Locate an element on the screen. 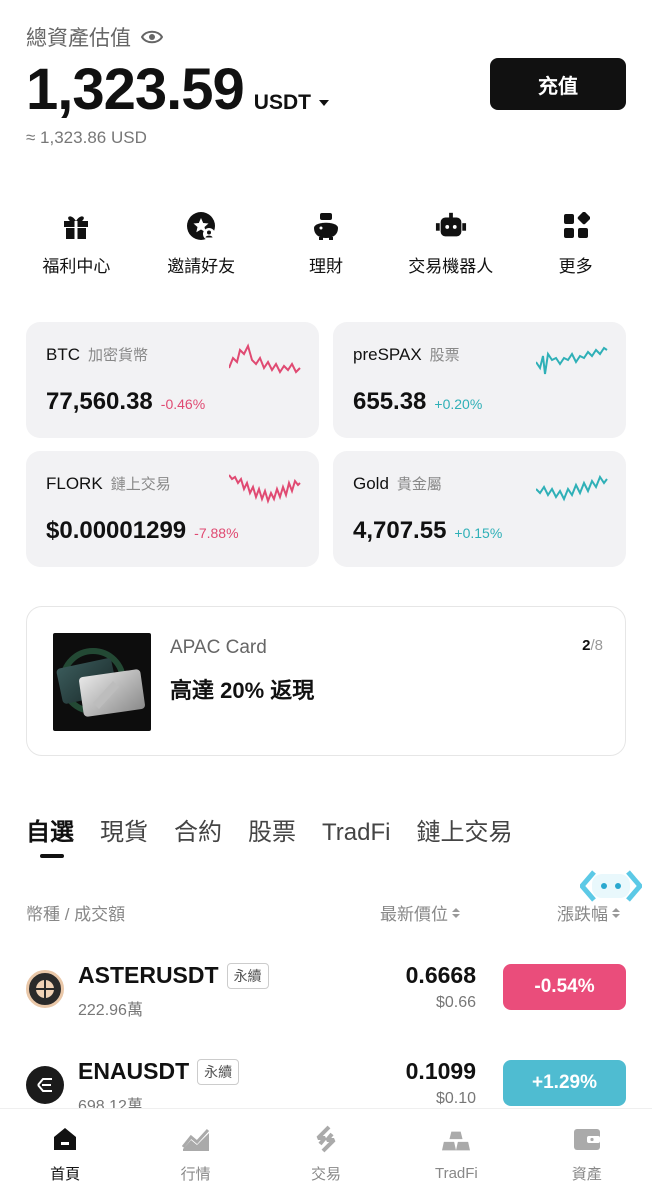  more-apps-icon is located at coordinates (576, 226).